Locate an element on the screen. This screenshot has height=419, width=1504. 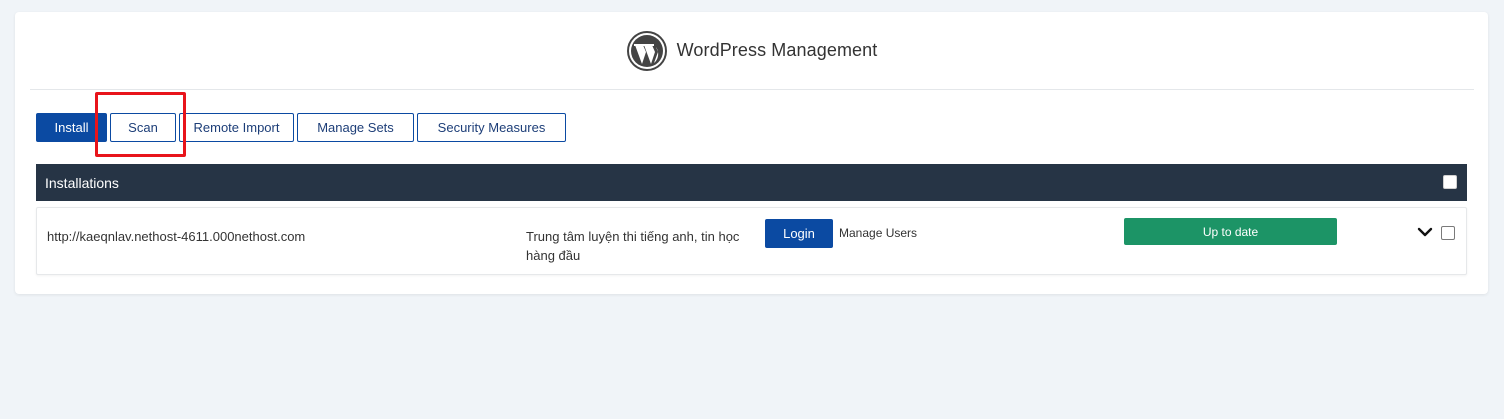
tab-install: Install is located at coordinates (71, 127).